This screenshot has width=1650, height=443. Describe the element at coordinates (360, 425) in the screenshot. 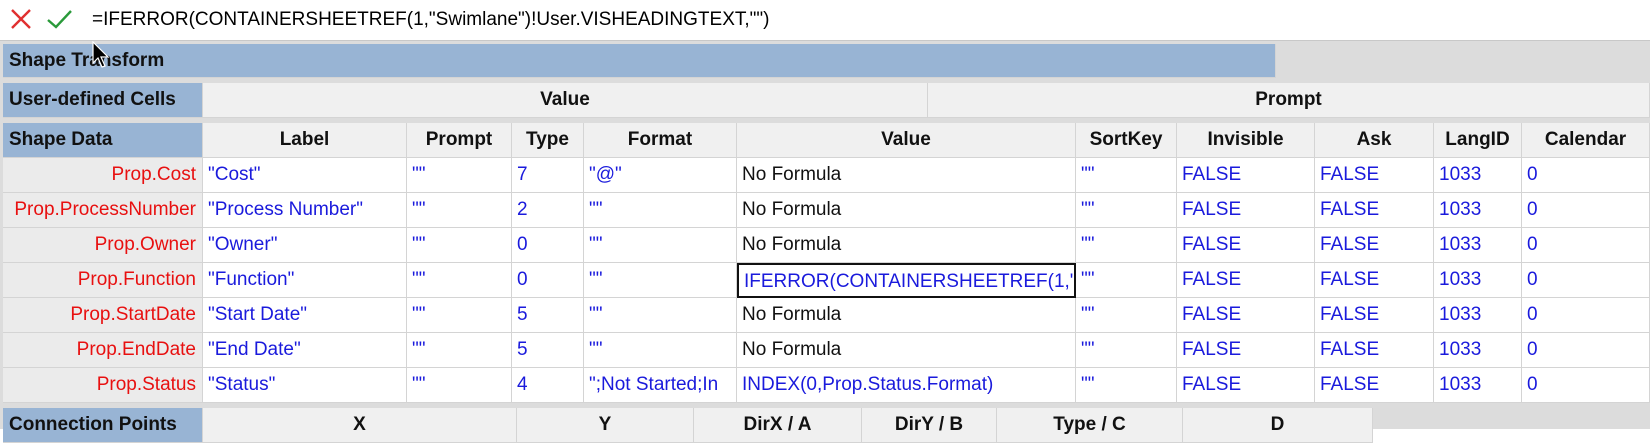

I see `column-header-x: X` at that location.